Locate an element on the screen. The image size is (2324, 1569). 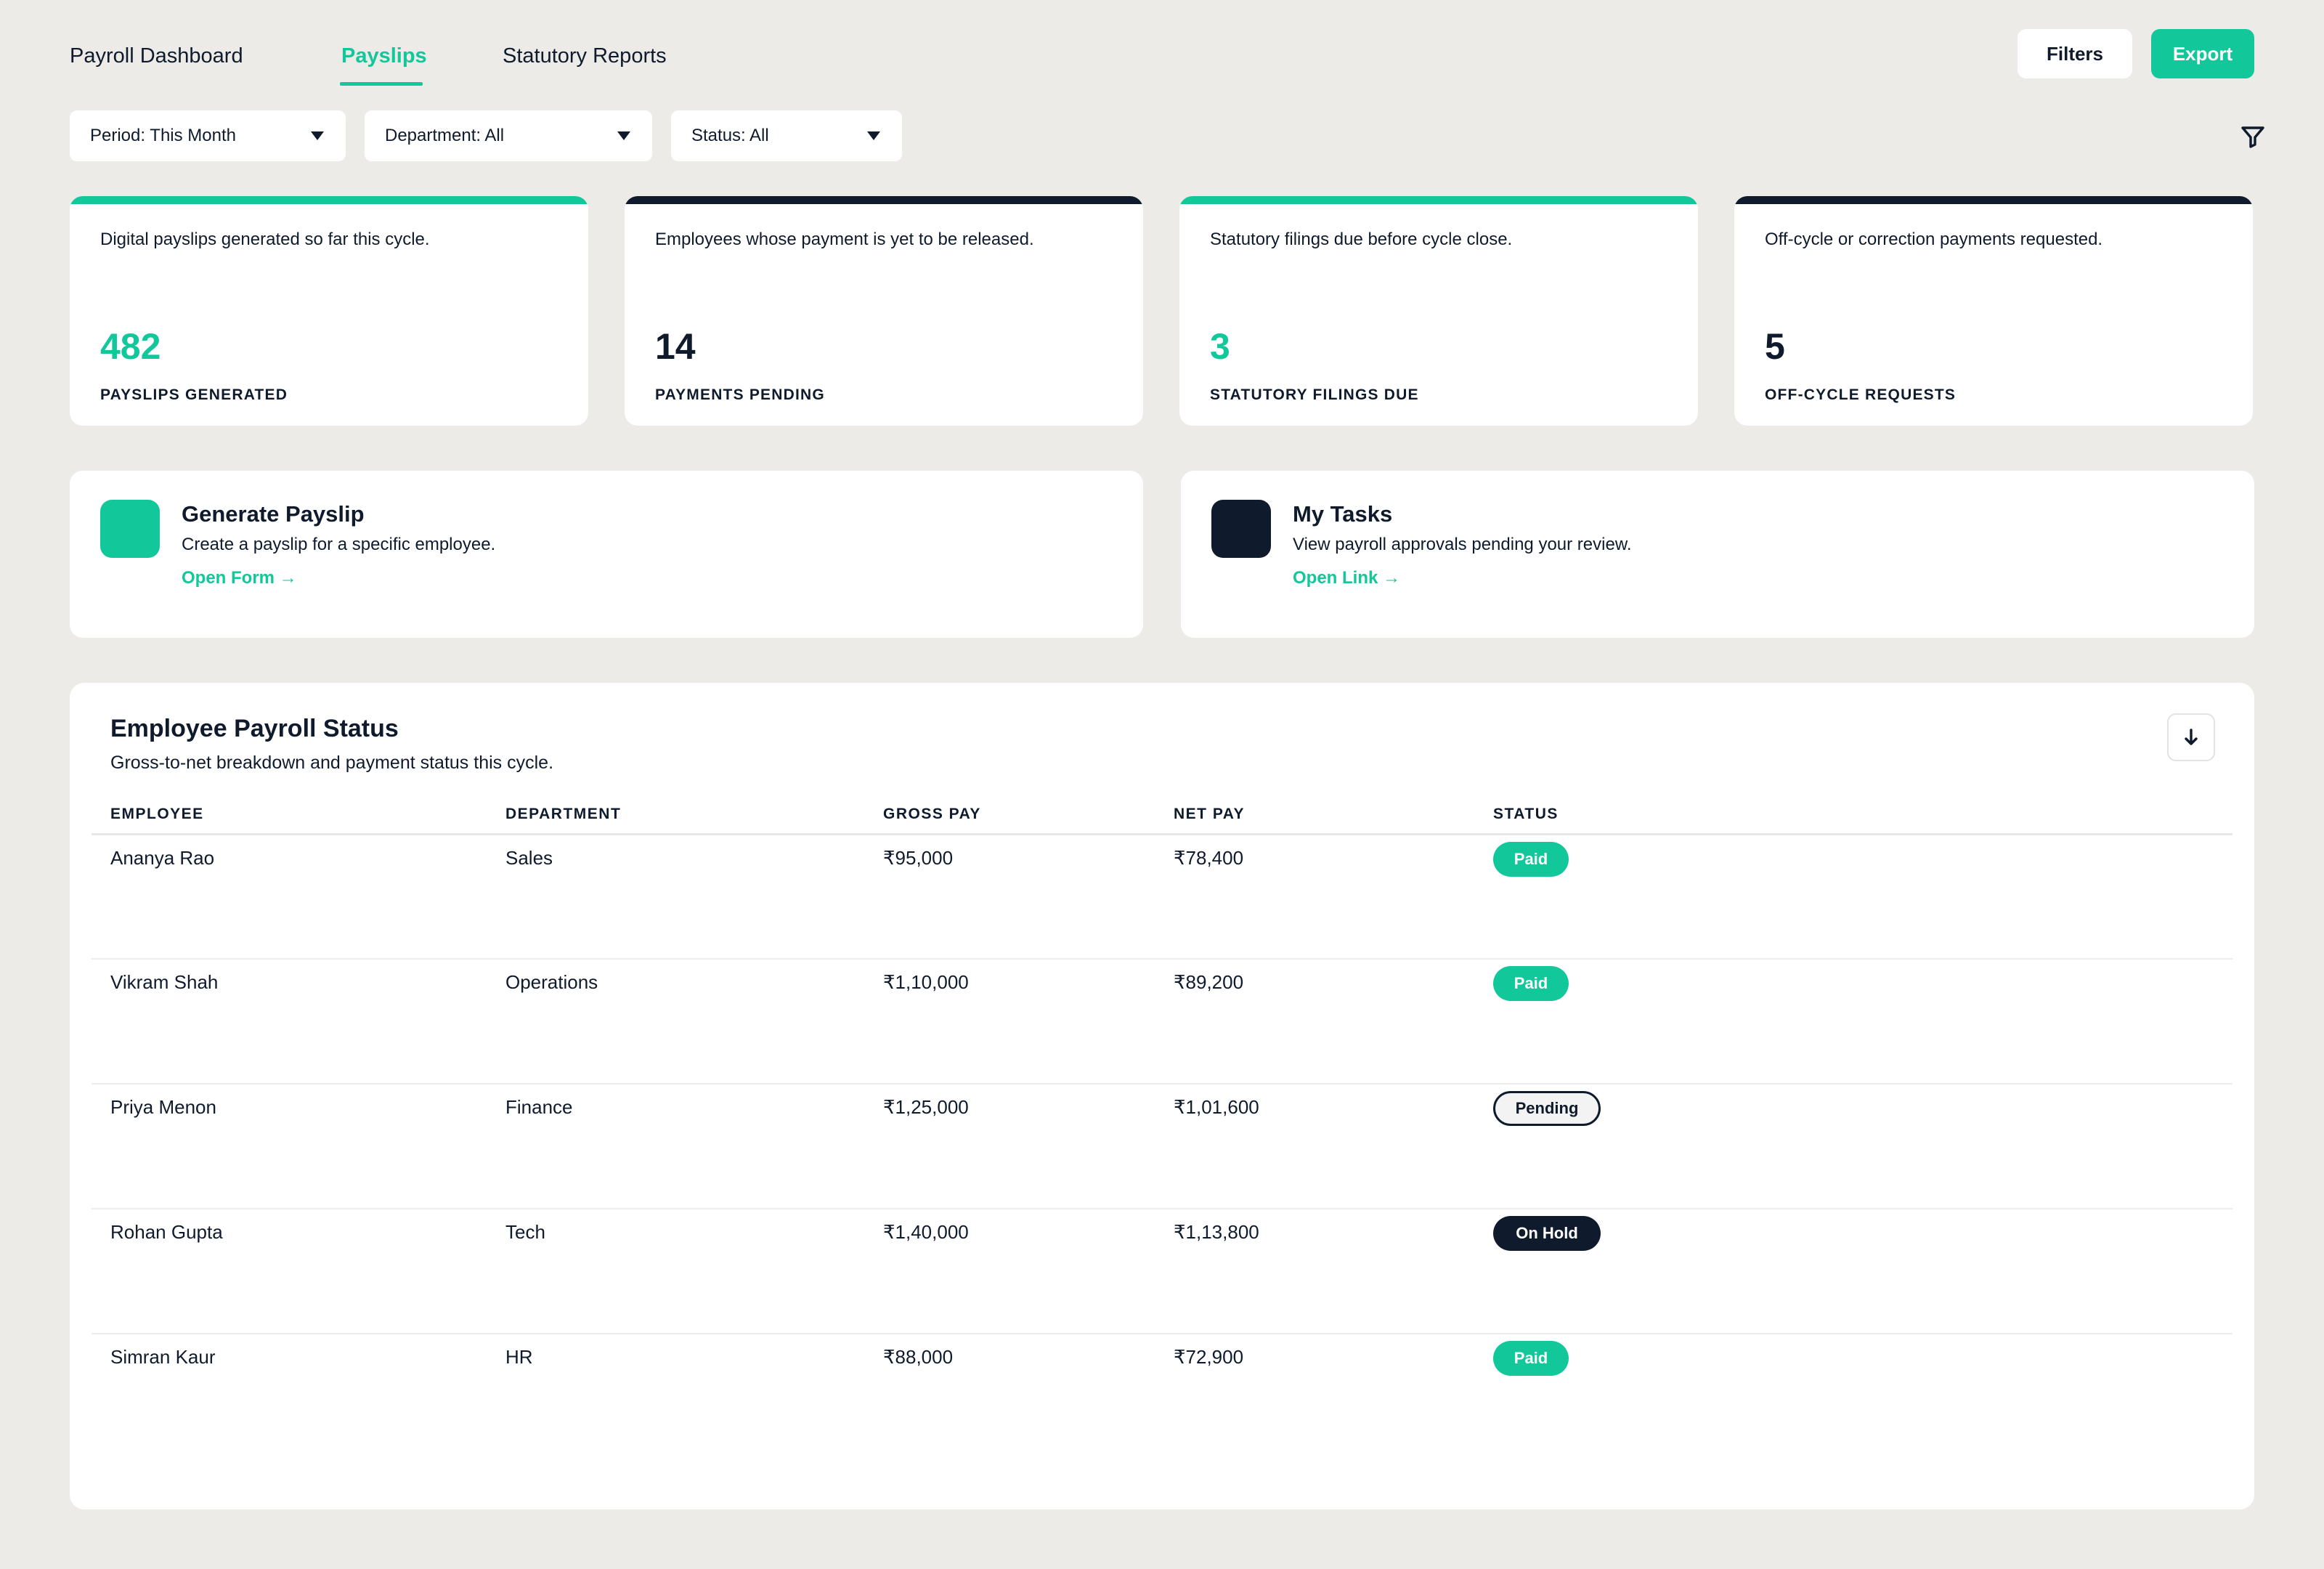
gross-pay-cell: ₹95,000 is located at coordinates (1009, 897).